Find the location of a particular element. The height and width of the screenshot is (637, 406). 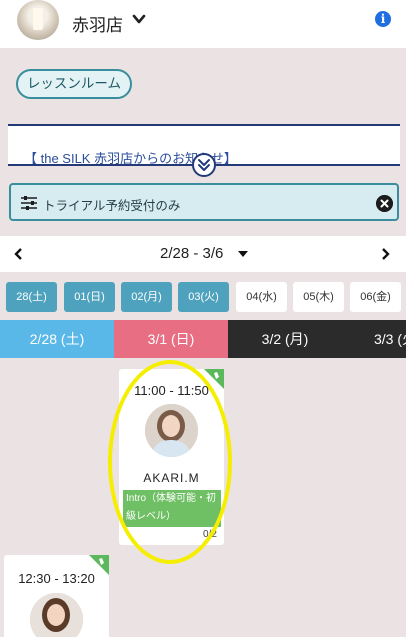

sliders-icon is located at coordinates (29, 203).